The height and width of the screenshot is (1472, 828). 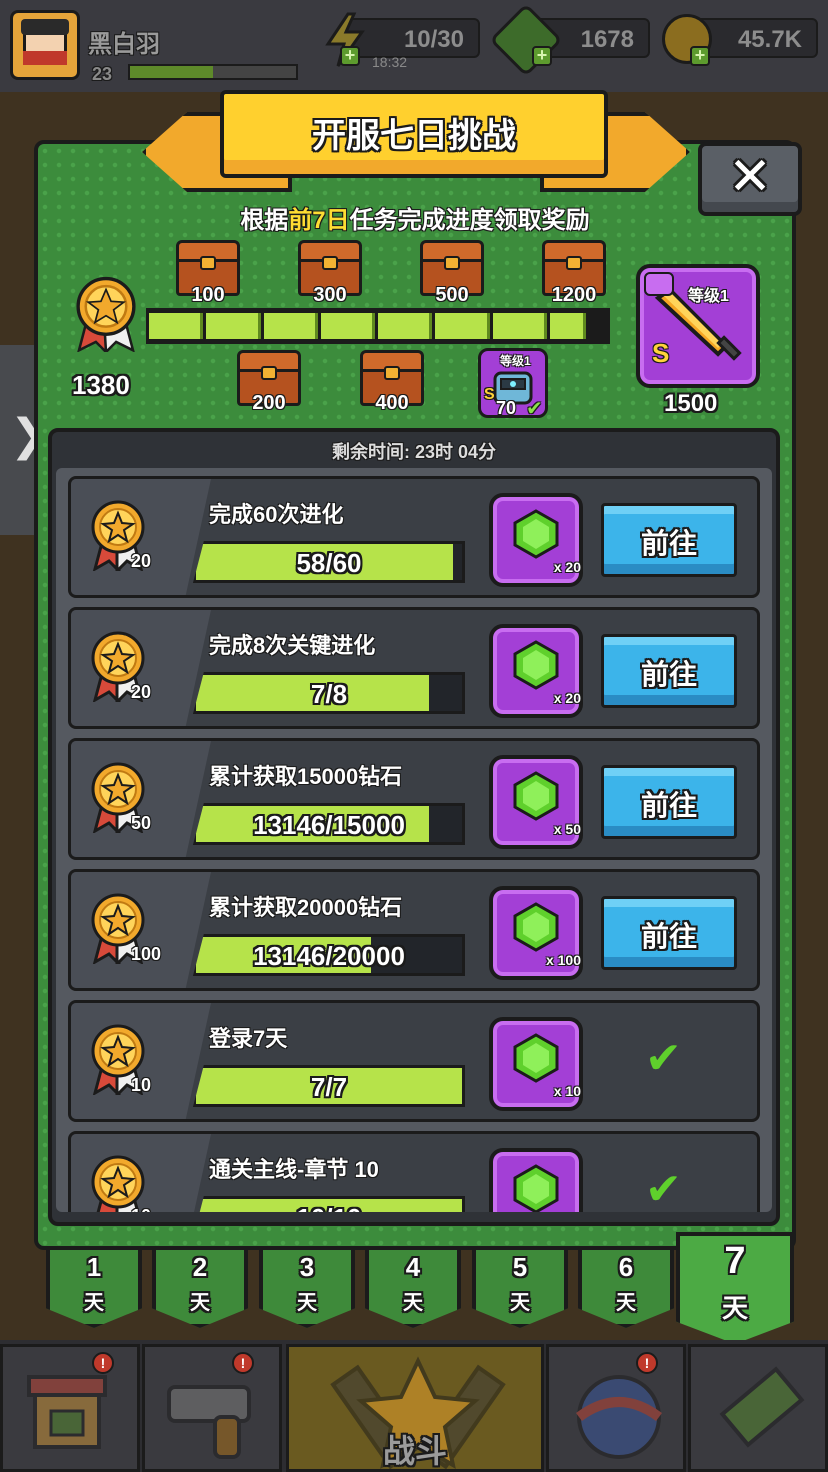 What do you see at coordinates (141, 823) in the screenshot?
I see `task-points: 50` at bounding box center [141, 823].